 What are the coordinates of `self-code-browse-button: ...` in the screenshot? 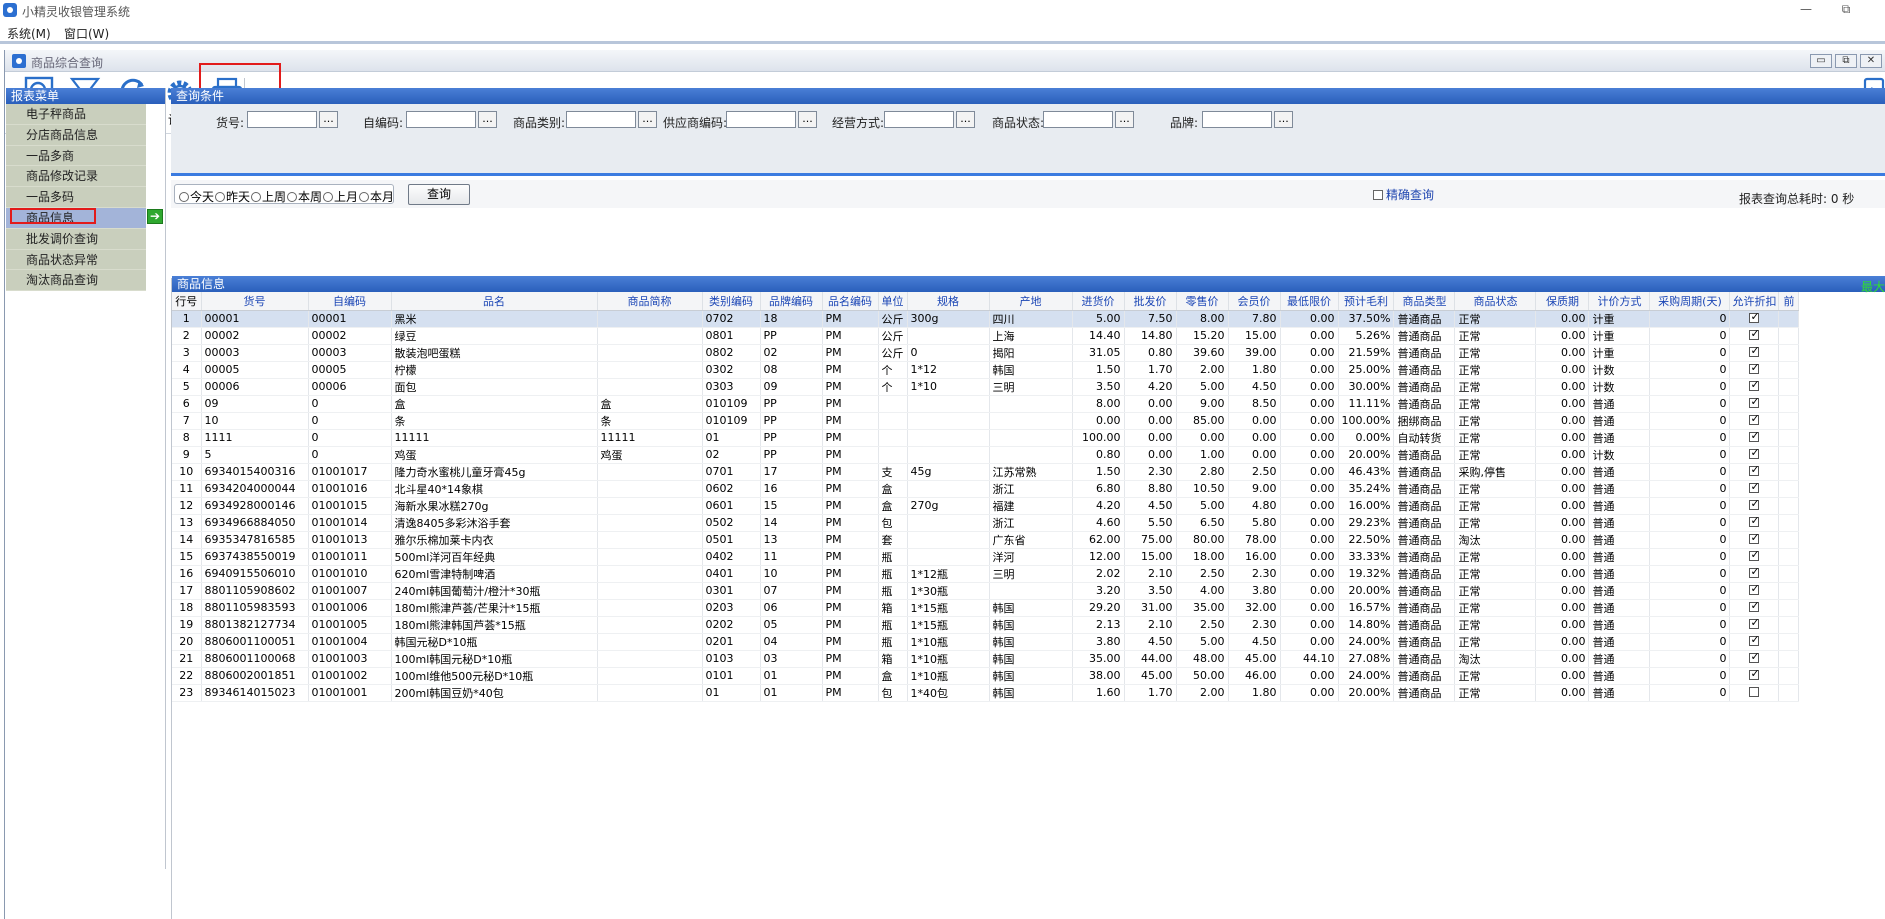 It's located at (487, 119).